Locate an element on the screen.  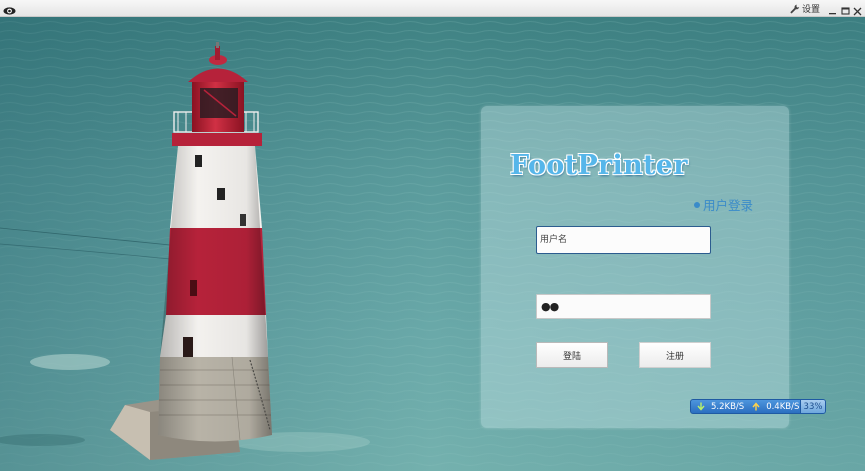
user-login-title-label: 用户登录 is located at coordinates (728, 205).